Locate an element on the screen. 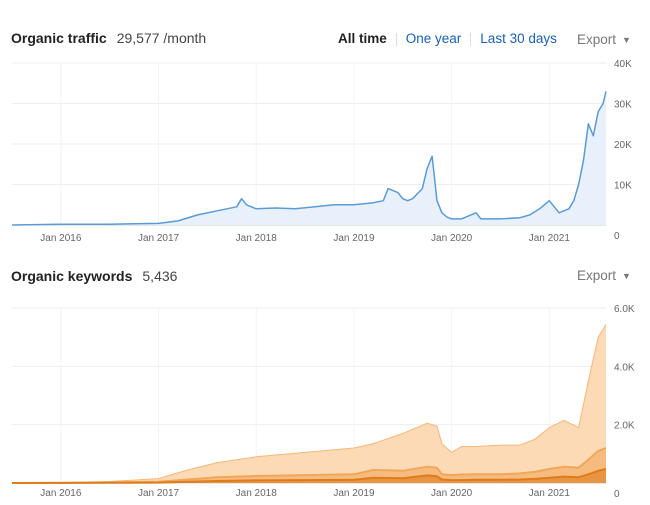 This screenshot has height=505, width=650. y-tick-label: 2.0K is located at coordinates (624, 426).